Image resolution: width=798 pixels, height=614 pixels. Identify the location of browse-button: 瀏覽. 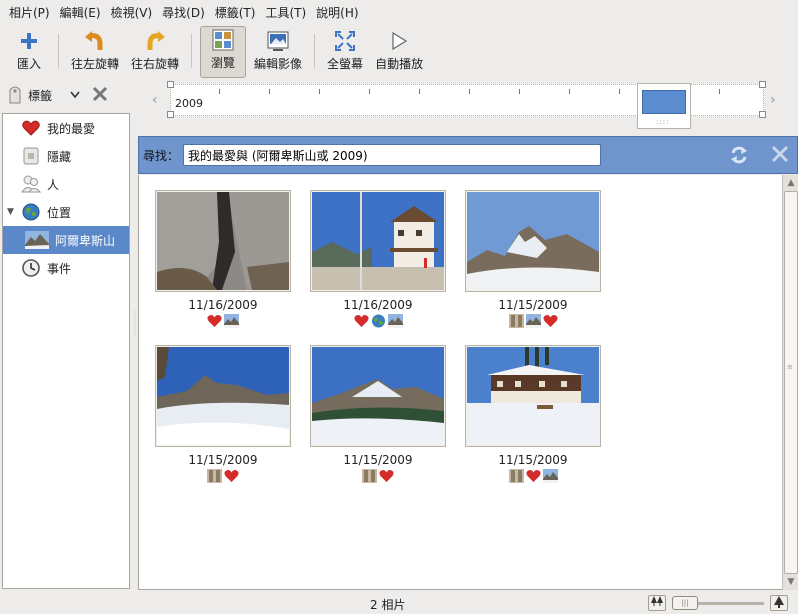
(223, 52).